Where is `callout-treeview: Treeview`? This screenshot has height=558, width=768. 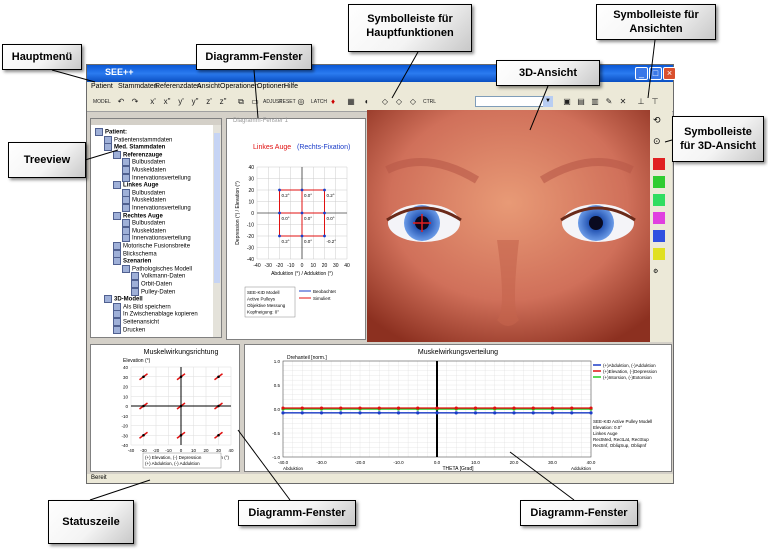 callout-treeview: Treeview is located at coordinates (47, 160).